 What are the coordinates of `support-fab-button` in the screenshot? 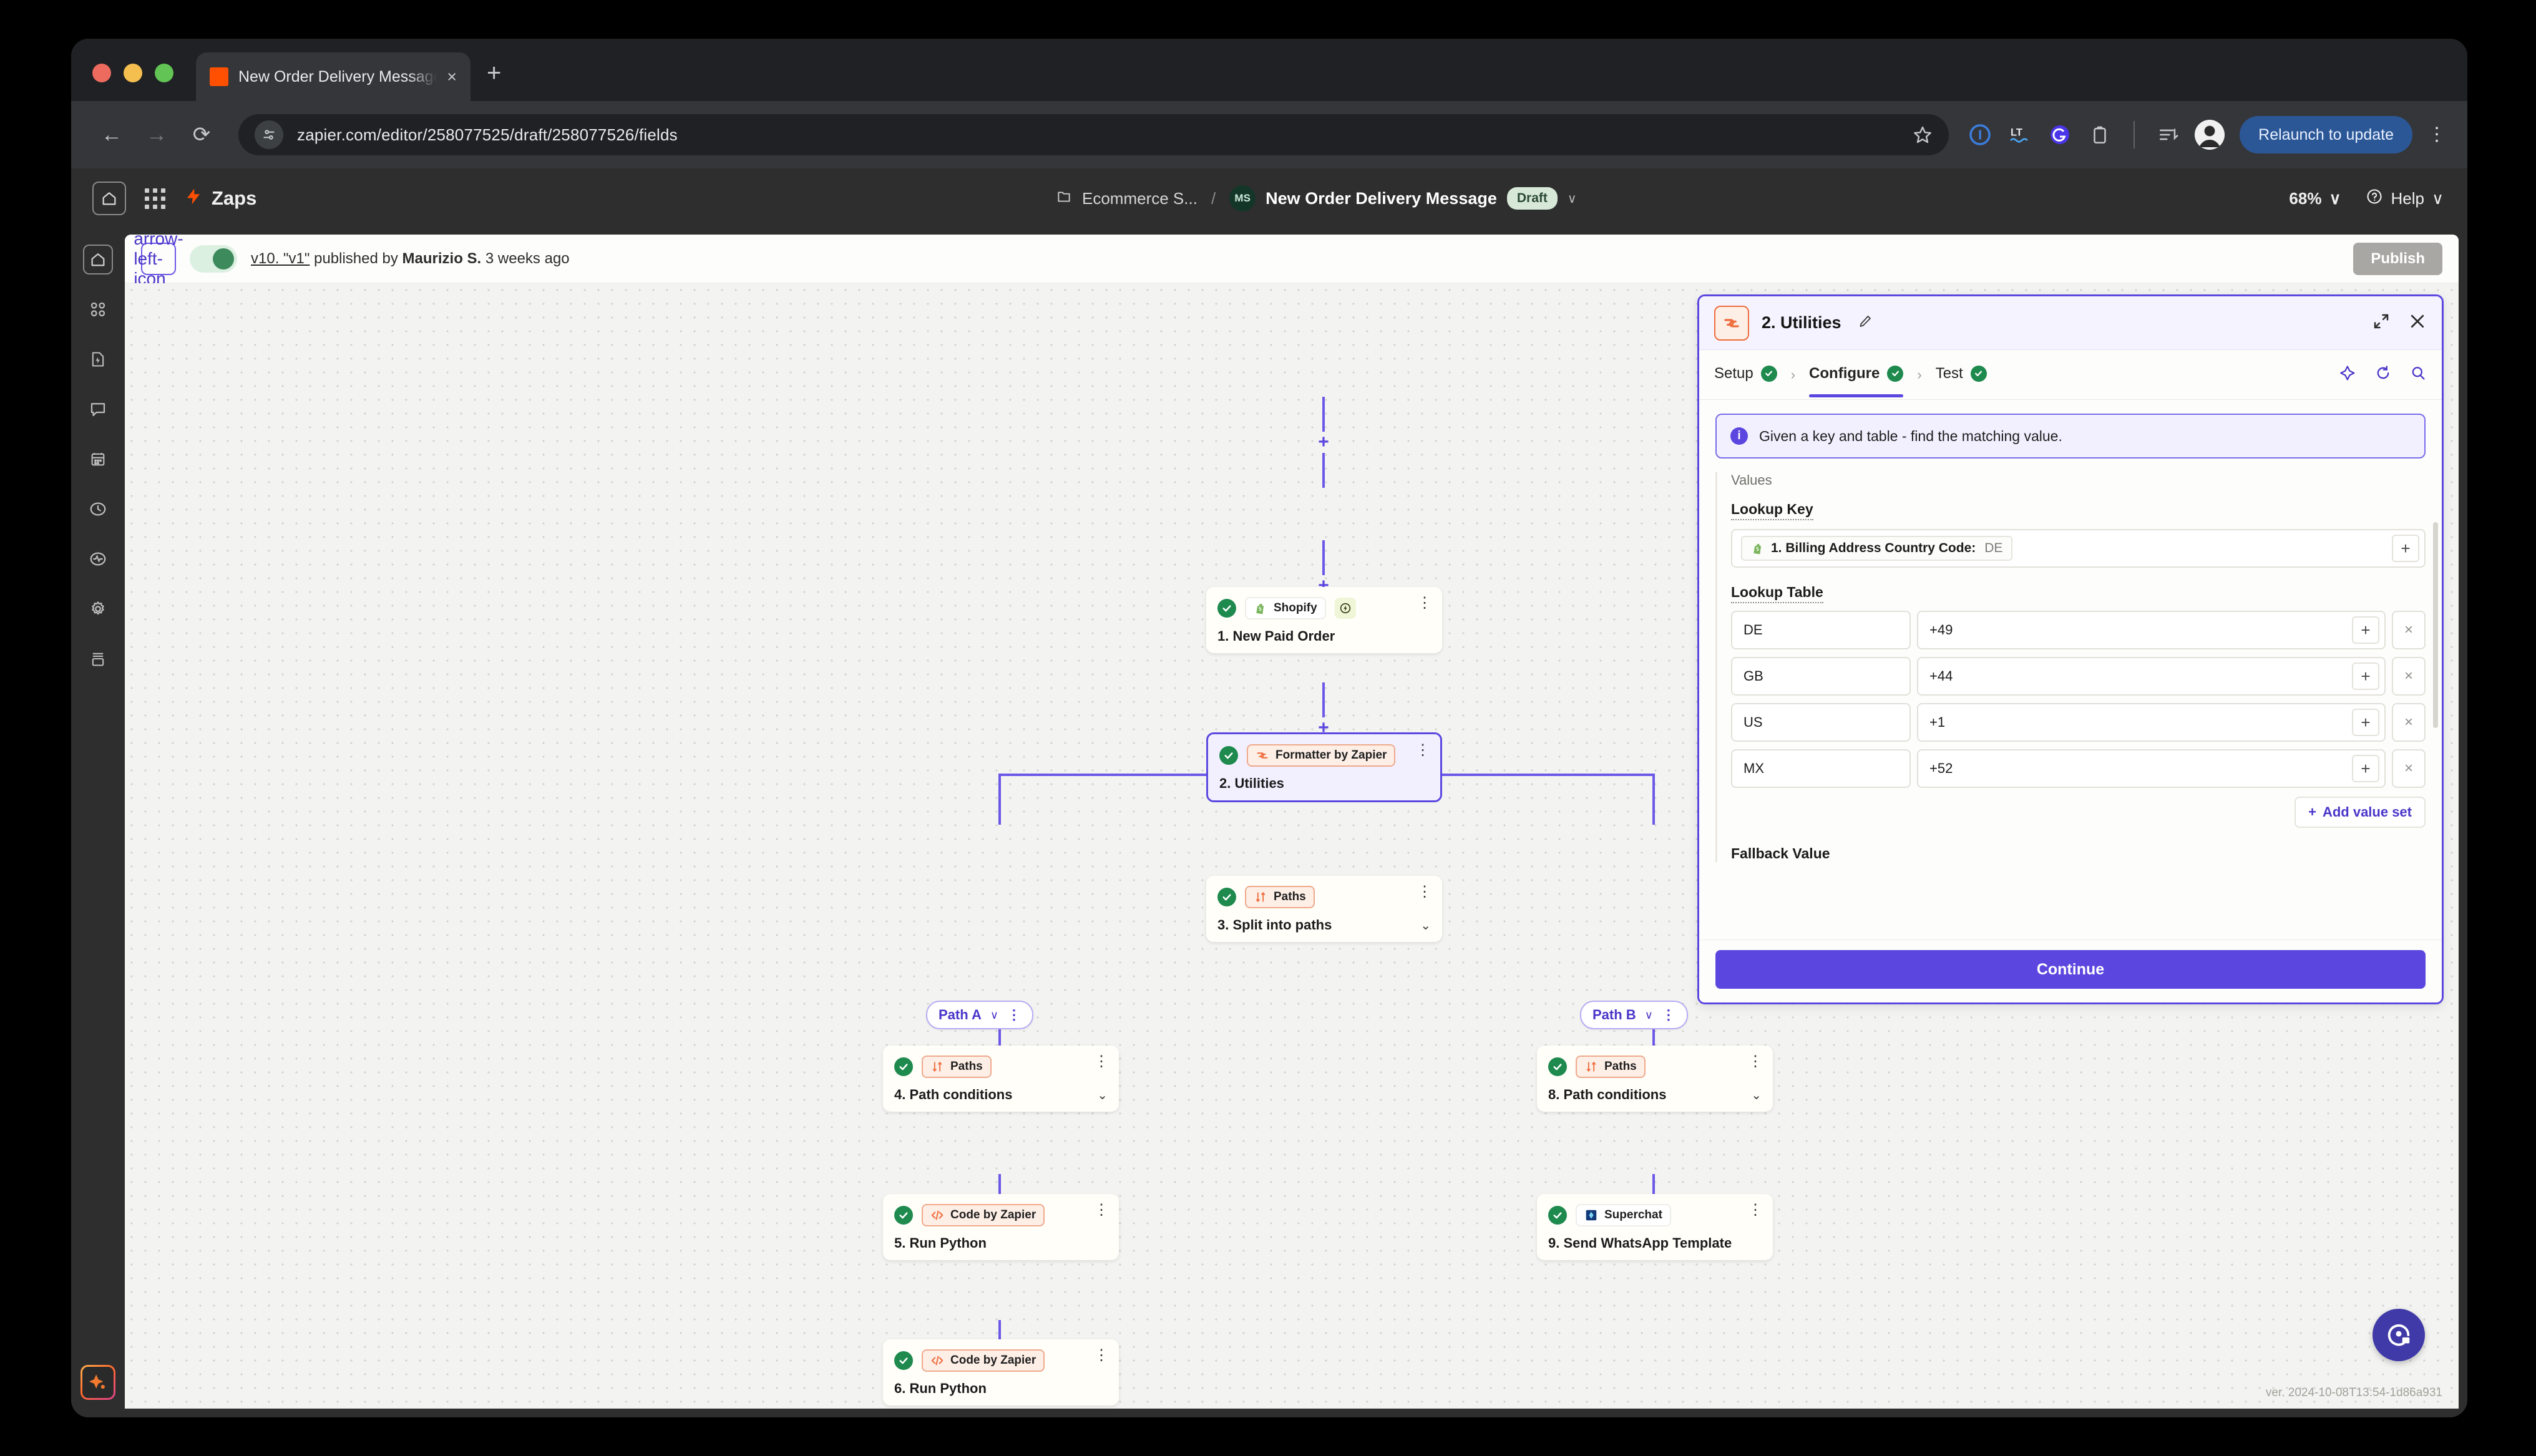 It's located at (2399, 1335).